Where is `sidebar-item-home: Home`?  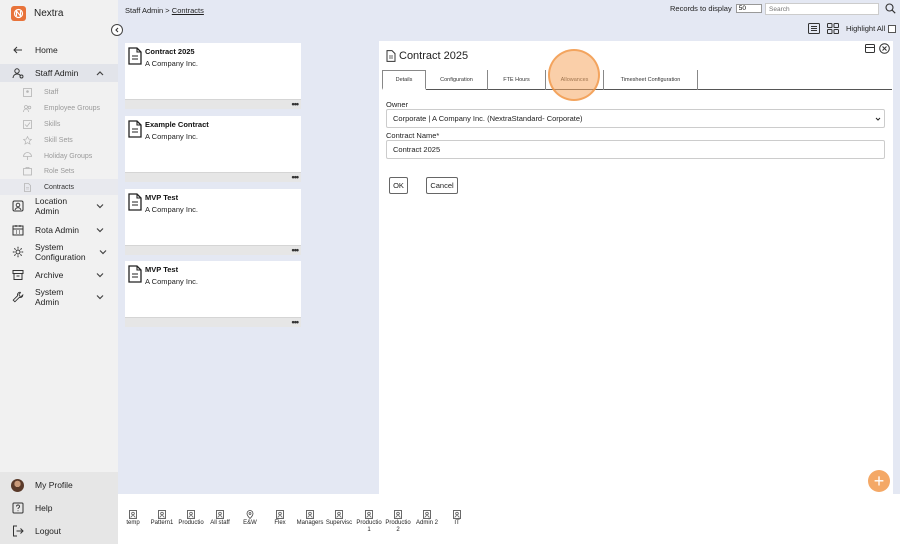
sidebar-item-home: Home is located at coordinates (59, 50).